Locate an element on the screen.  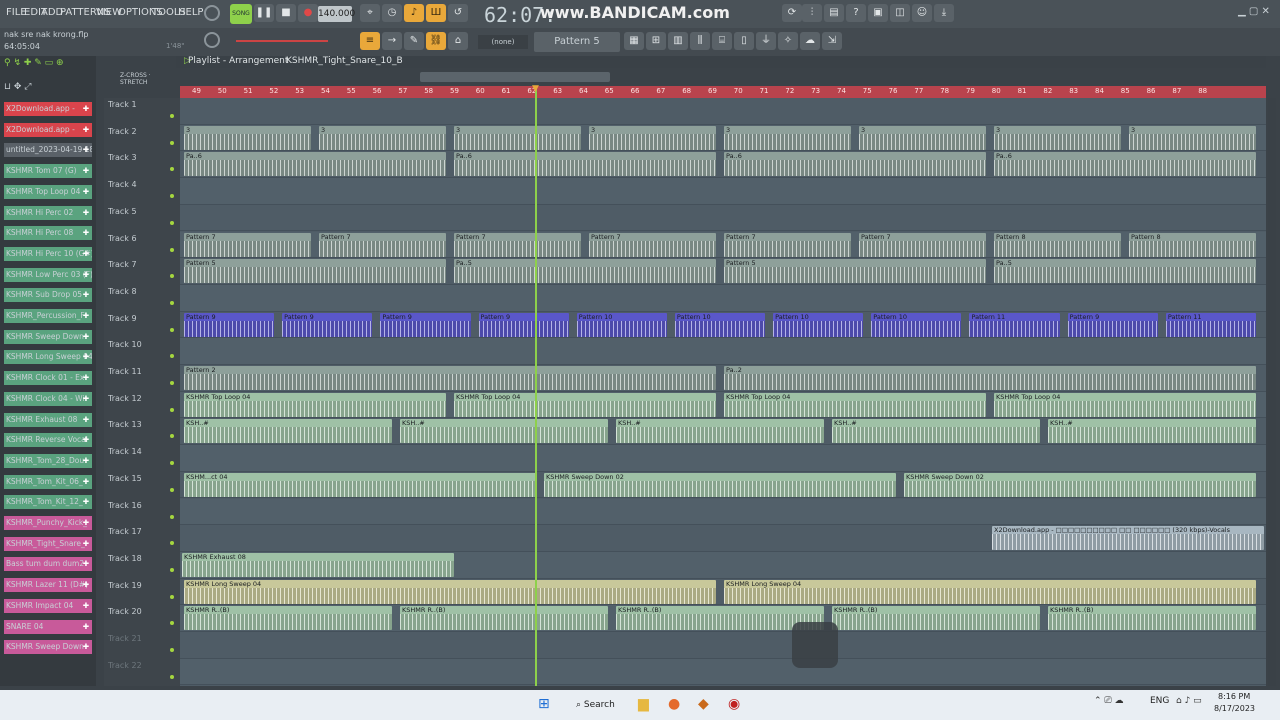
song-mode-toggle: SONG is located at coordinates (241, 14).